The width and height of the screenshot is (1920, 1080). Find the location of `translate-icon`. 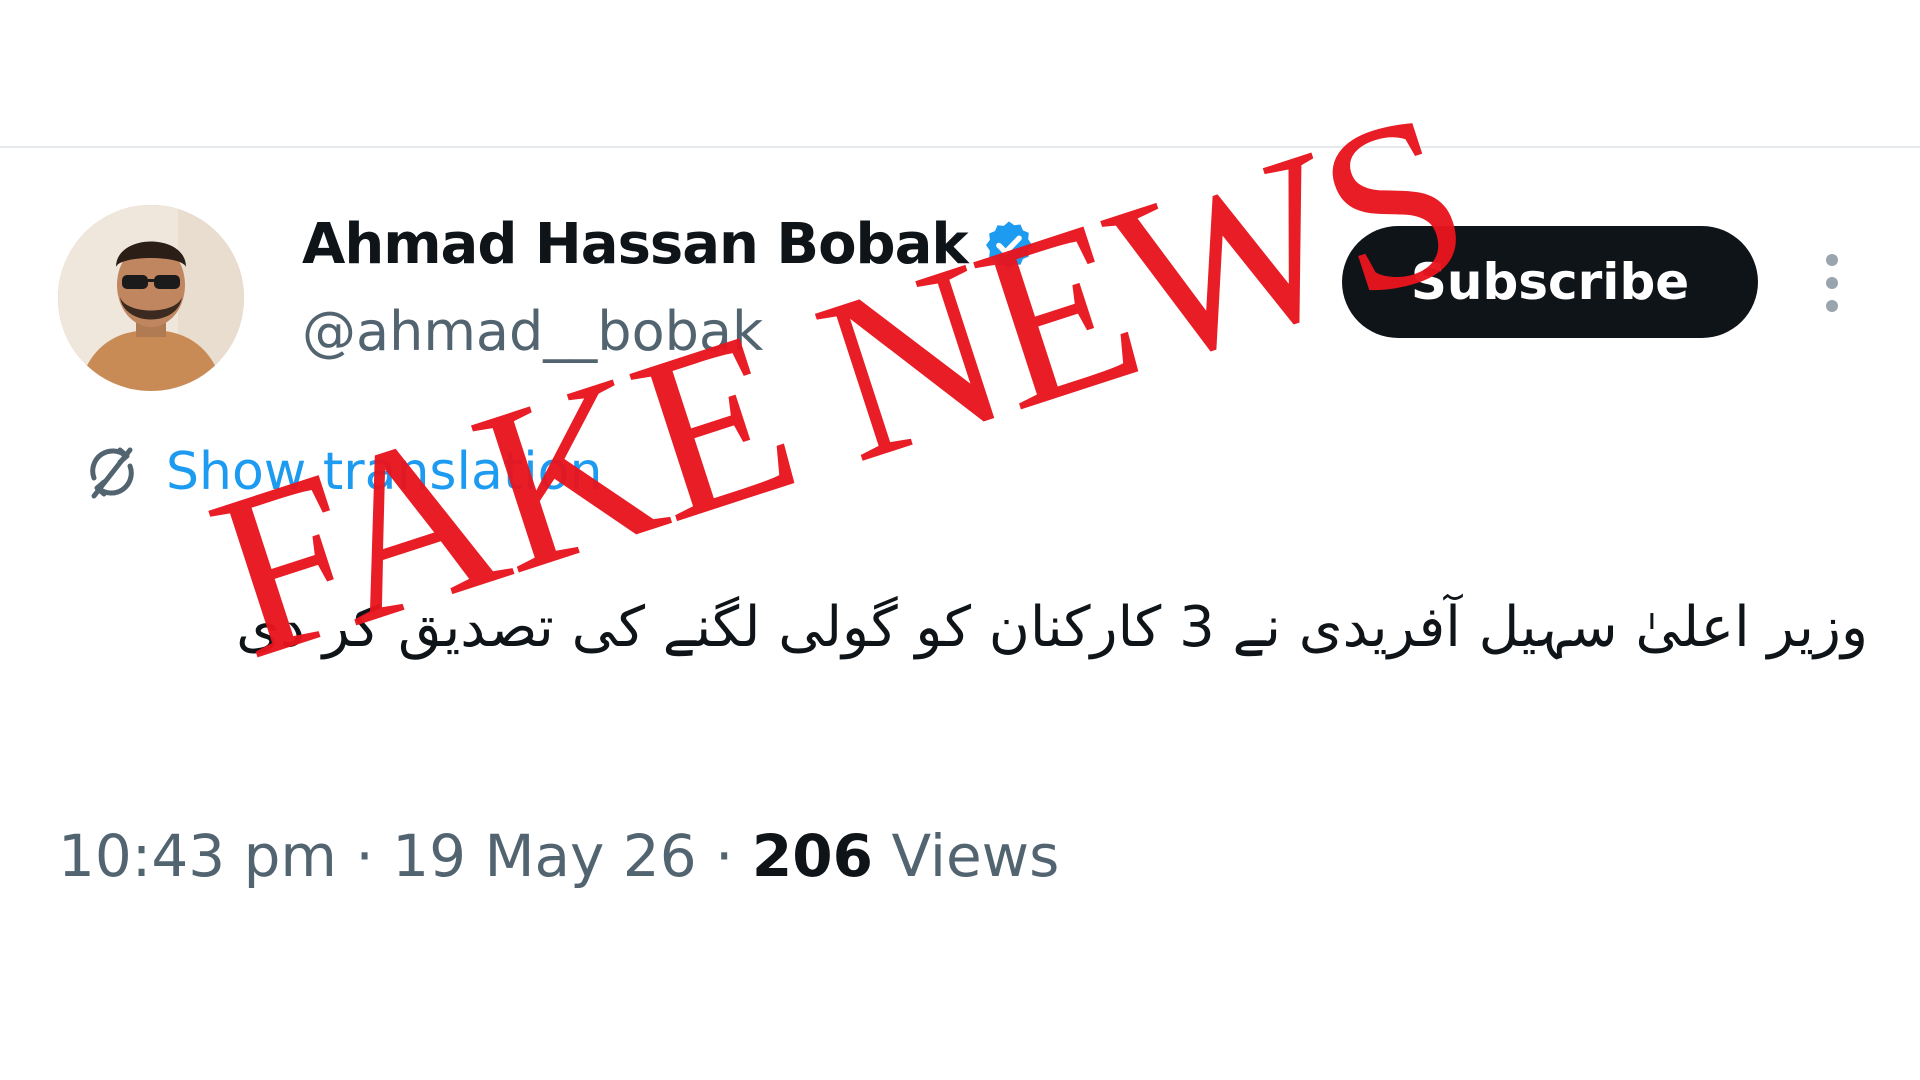

translate-icon is located at coordinates (112, 473).